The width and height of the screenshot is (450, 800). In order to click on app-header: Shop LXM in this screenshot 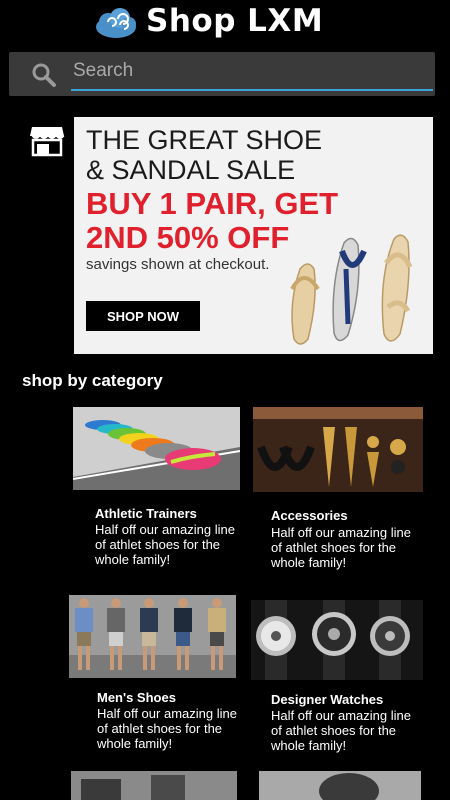, I will do `click(225, 24)`.